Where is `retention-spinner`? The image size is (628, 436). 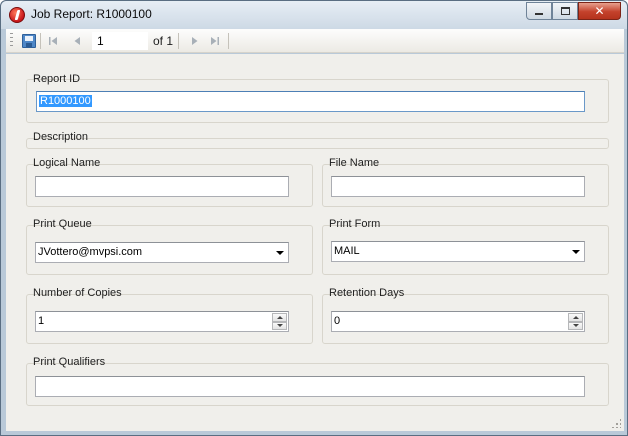
retention-spinner is located at coordinates (575, 321).